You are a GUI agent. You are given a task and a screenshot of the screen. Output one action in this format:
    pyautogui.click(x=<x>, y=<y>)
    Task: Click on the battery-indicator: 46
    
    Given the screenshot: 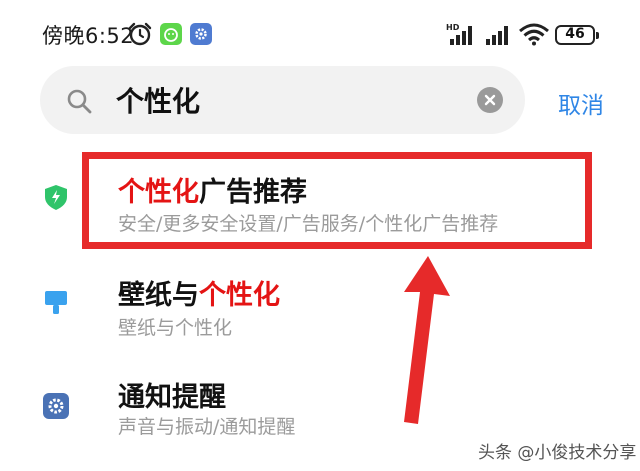 What is the action you would take?
    pyautogui.click(x=577, y=35)
    